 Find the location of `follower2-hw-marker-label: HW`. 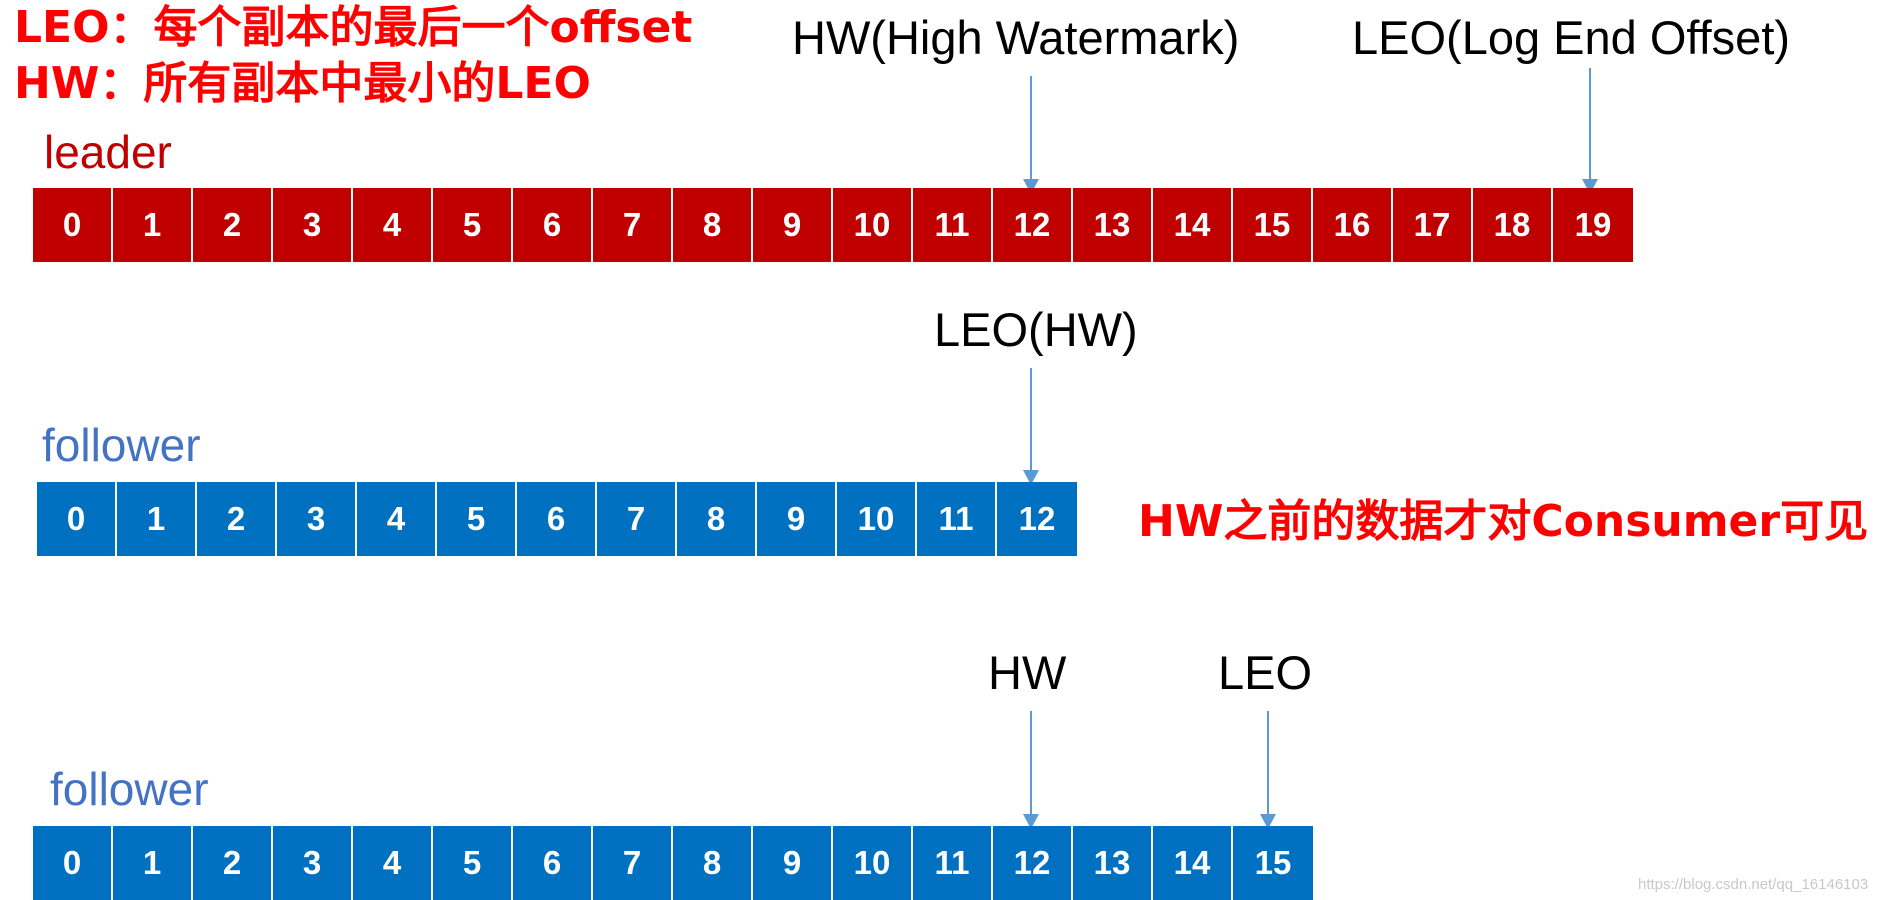

follower2-hw-marker-label: HW is located at coordinates (1027, 672).